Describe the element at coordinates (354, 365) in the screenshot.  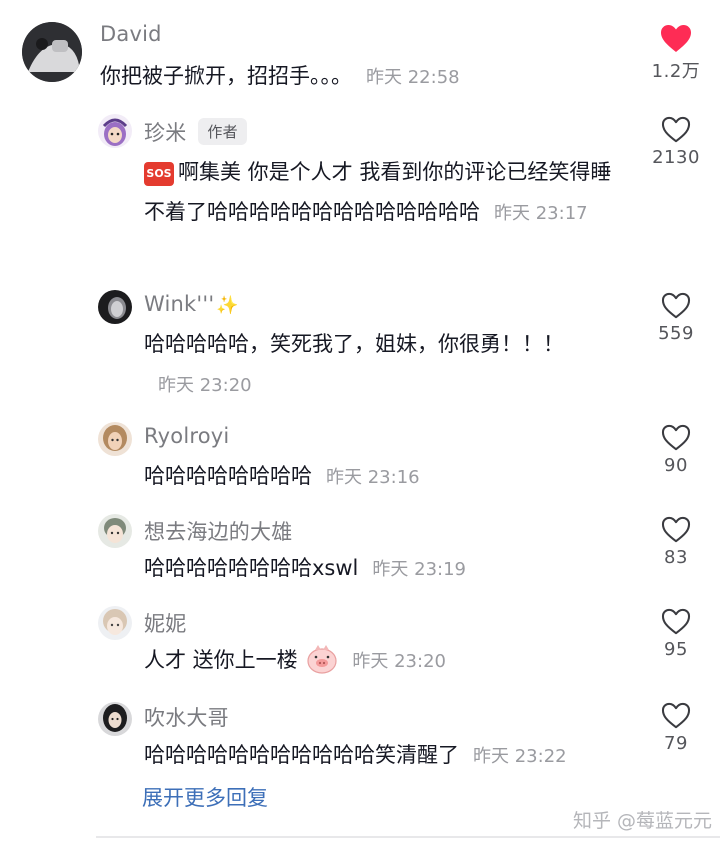
I see `comment-text: 哈哈哈哈哈，笑死我了，姐妹，你很勇！！！ 昨天 23:20` at that location.